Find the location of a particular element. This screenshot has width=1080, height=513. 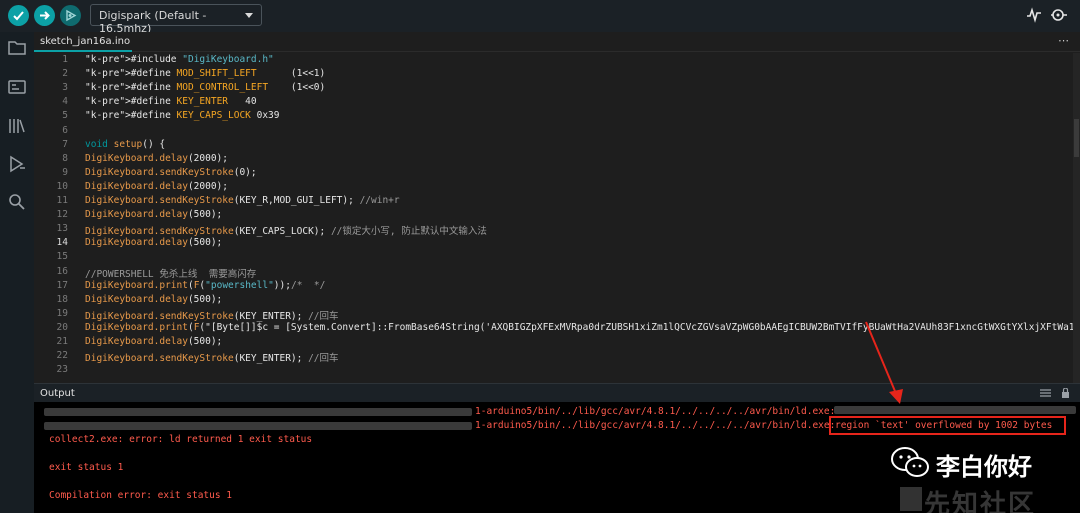

code-line: DigiKeyboard.sendKeyStroke(0); is located at coordinates (171, 172).